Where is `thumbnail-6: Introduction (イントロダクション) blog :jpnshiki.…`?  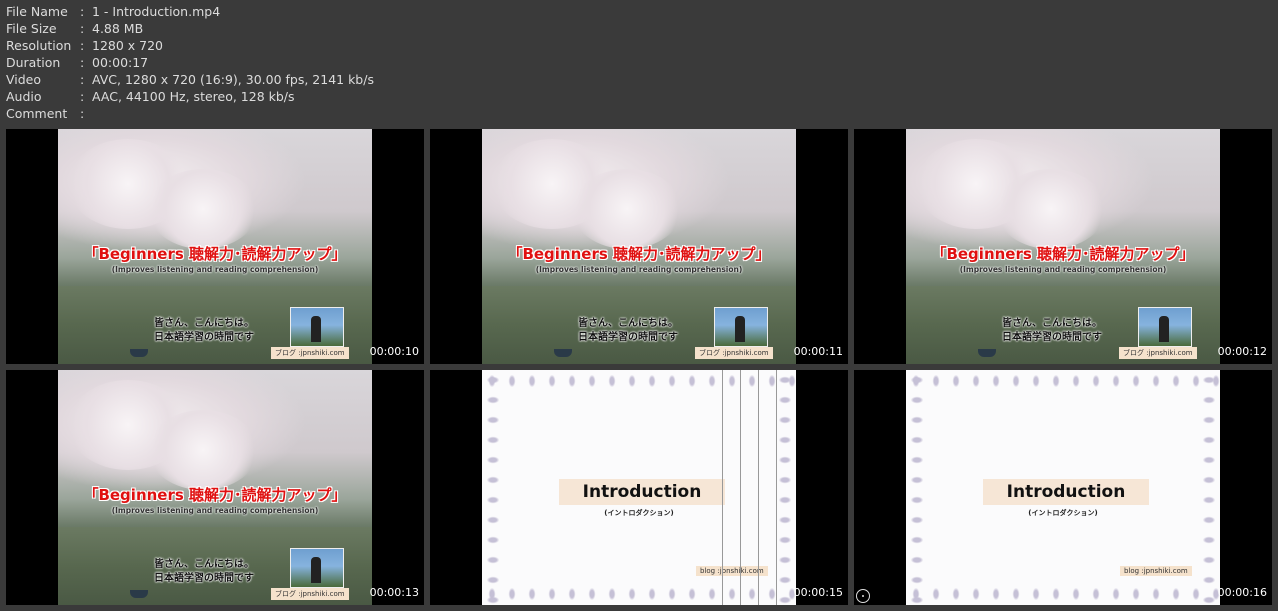
thumbnail-6: Introduction (イントロダクション) blog :jpnshiki.… is located at coordinates (1063, 487).